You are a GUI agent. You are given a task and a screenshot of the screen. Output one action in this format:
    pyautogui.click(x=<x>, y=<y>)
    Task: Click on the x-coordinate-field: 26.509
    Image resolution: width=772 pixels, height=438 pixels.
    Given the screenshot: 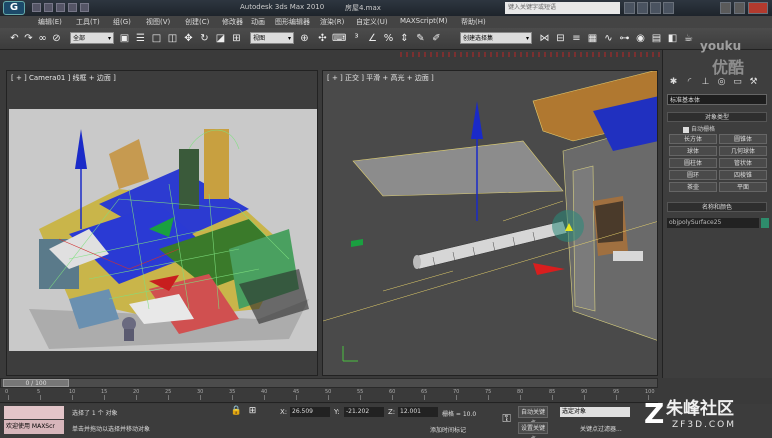 What is the action you would take?
    pyautogui.click(x=310, y=412)
    